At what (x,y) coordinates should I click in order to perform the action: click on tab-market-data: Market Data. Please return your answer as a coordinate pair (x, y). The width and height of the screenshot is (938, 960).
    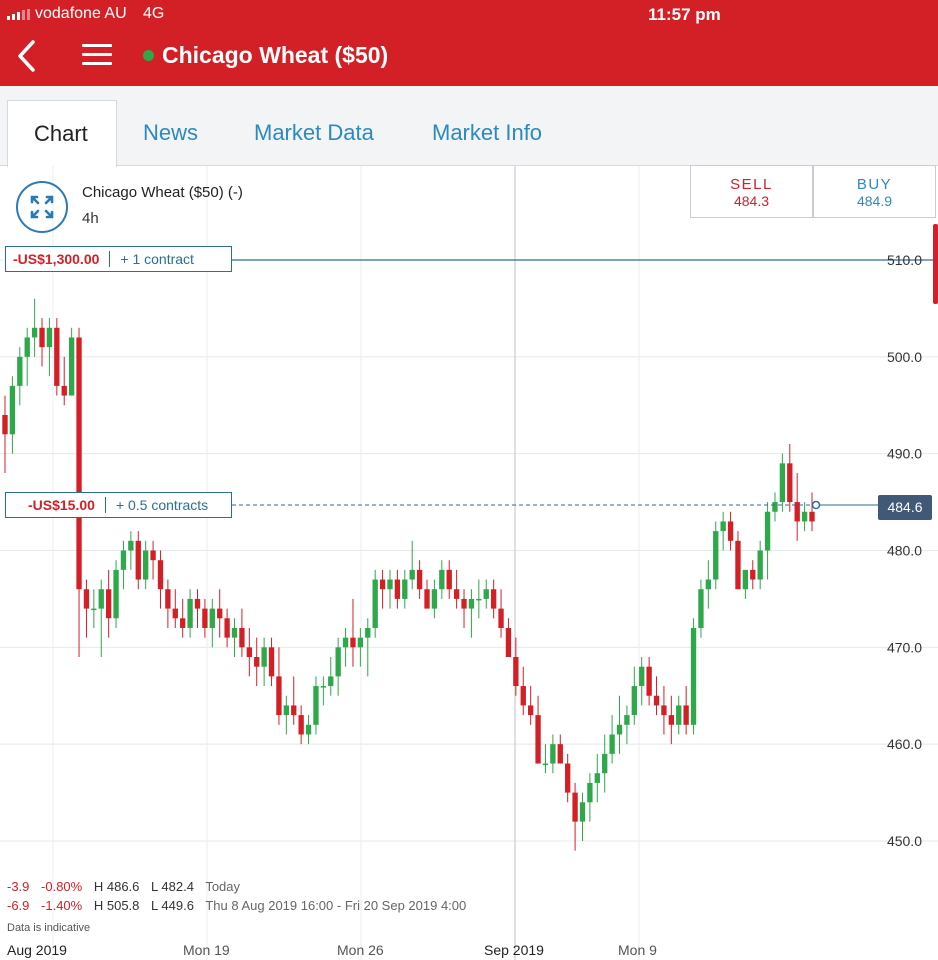
    Looking at the image, I should click on (314, 133).